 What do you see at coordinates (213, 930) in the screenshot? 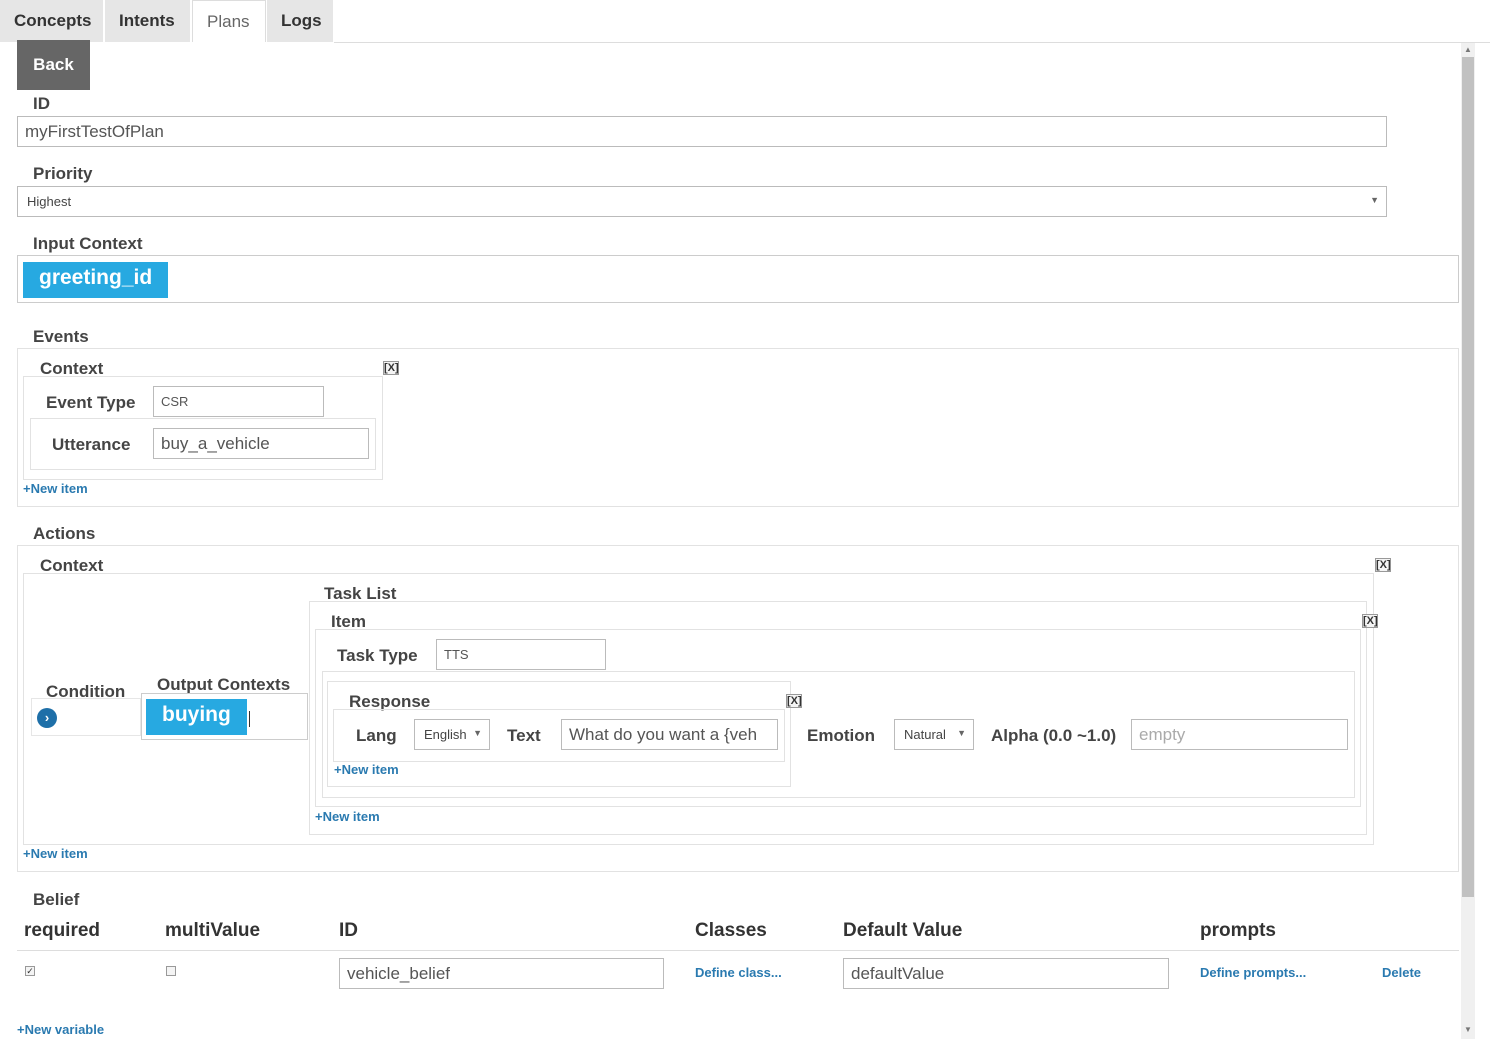
I see `header-multivalue: multiValue` at bounding box center [213, 930].